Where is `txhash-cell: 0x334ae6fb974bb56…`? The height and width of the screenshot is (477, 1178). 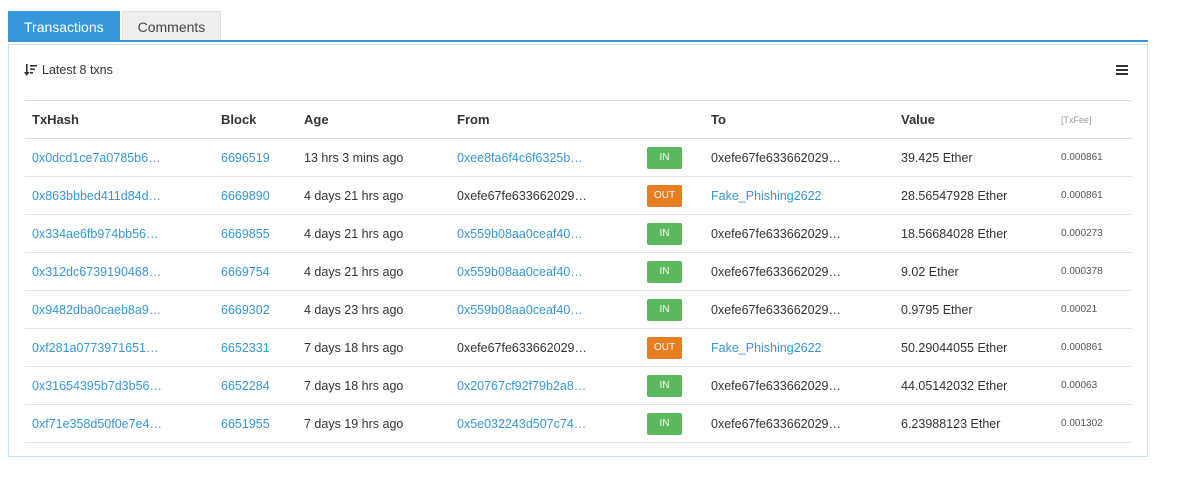 txhash-cell: 0x334ae6fb974bb56… is located at coordinates (119, 233).